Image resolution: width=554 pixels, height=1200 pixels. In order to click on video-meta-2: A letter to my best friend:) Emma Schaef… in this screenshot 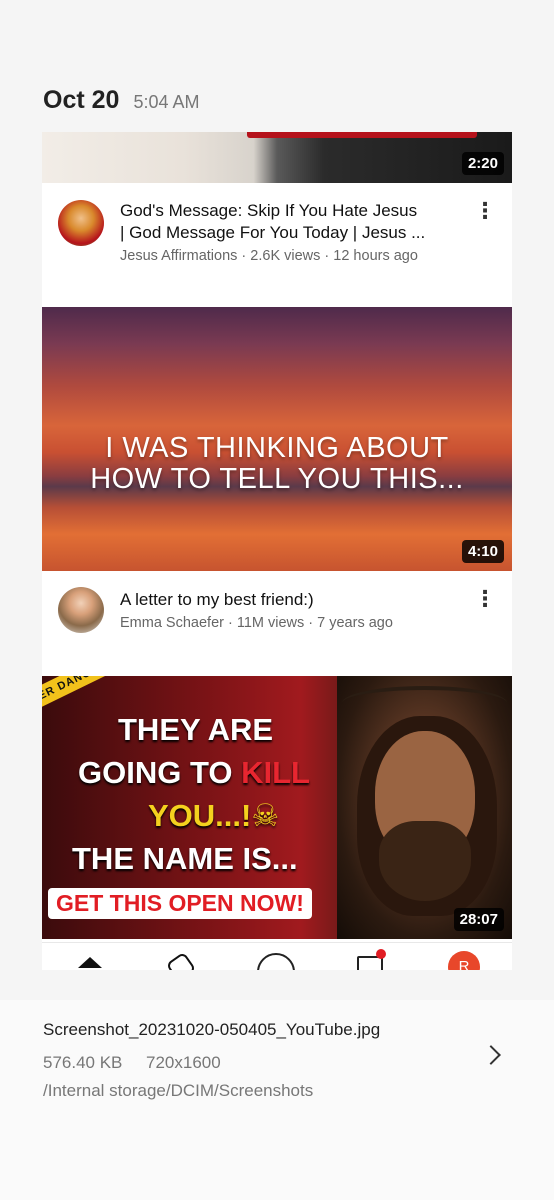, I will do `click(277, 616)`.